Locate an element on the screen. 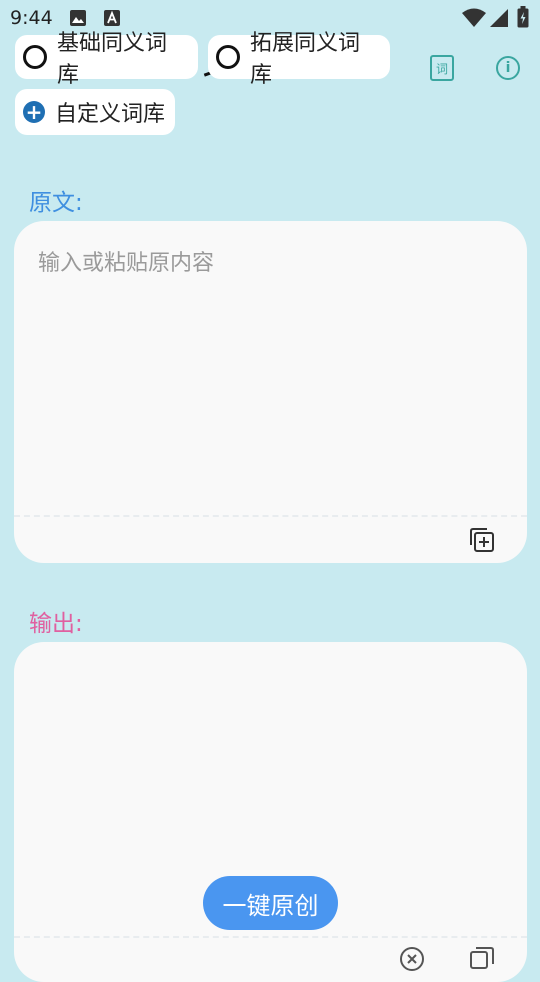 The height and width of the screenshot is (982, 540). one-click-rewrite-button: 一键原创 is located at coordinates (270, 903).